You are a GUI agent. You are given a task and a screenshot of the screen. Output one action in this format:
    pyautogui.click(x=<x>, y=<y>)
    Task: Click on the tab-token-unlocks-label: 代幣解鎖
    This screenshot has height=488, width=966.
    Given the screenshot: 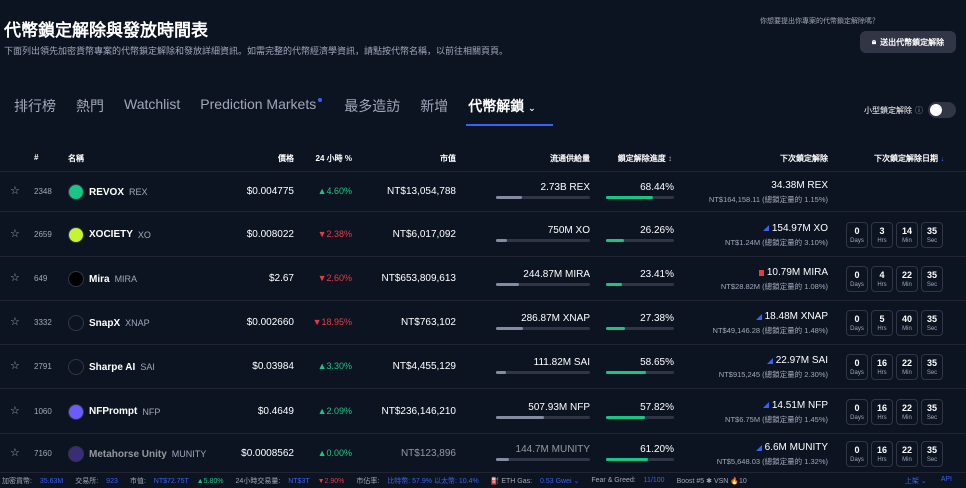 What is the action you would take?
    pyautogui.click(x=496, y=106)
    